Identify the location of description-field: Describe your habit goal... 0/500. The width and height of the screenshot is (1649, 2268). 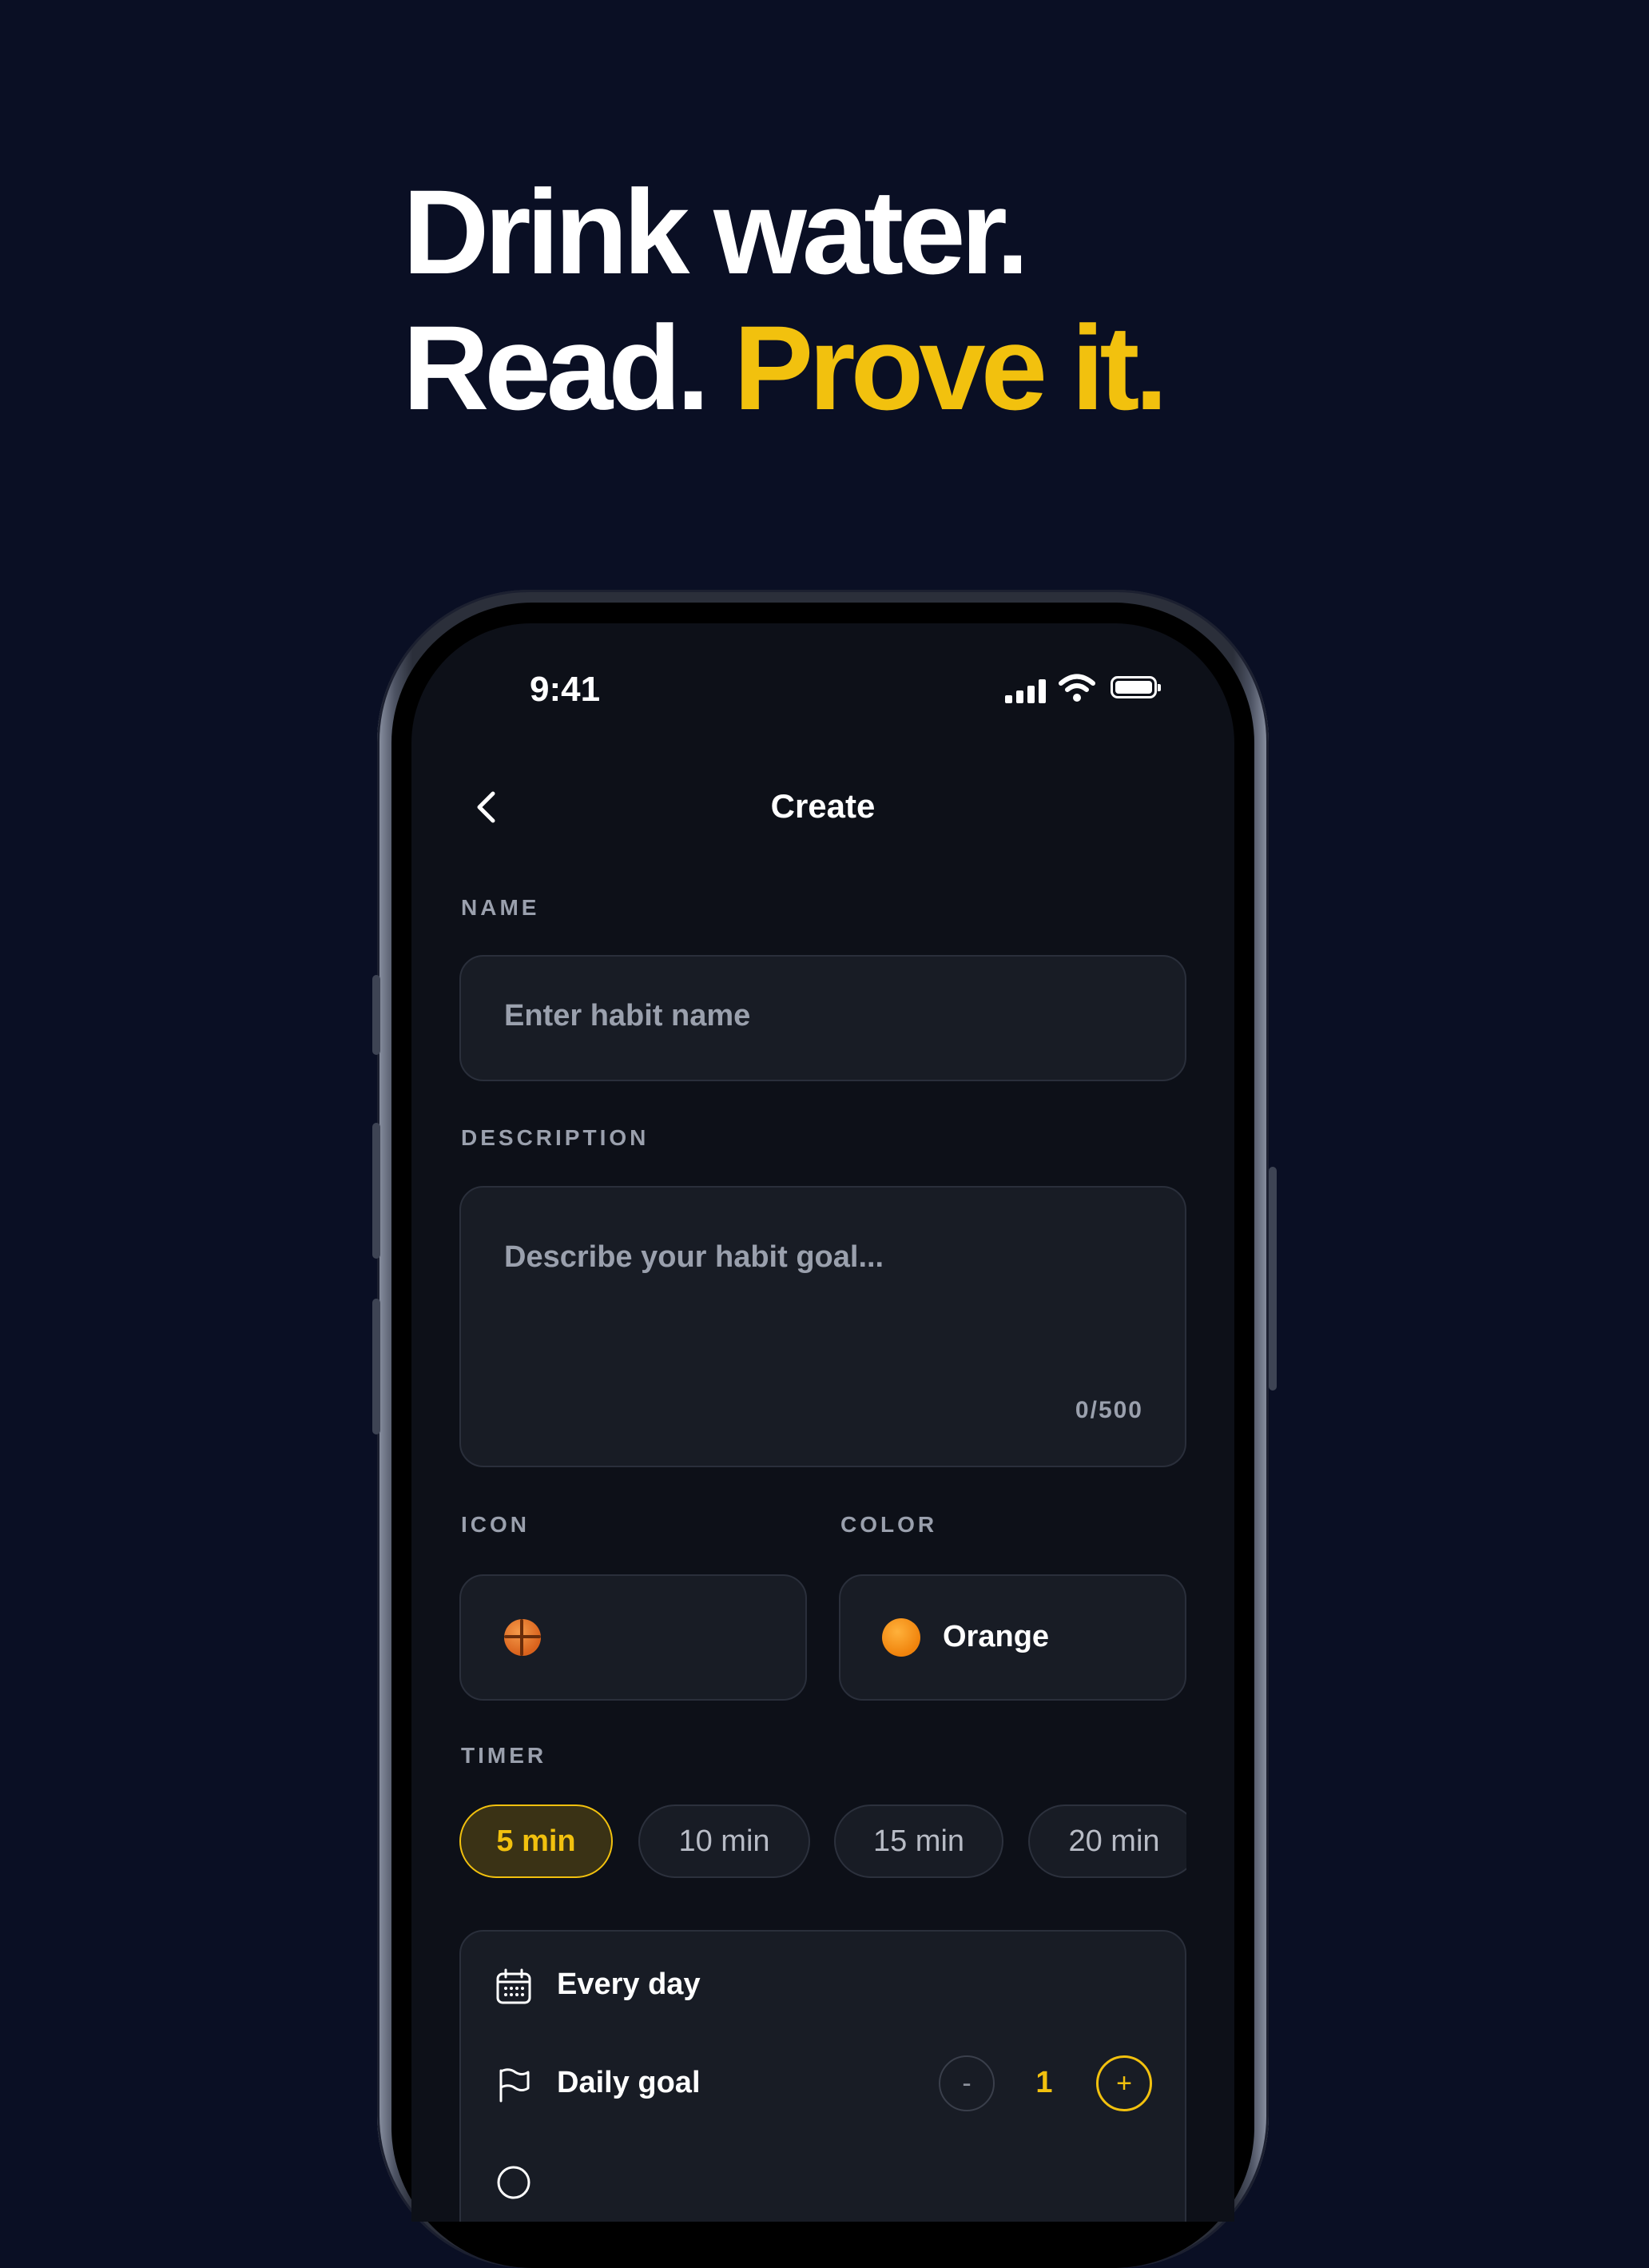
(822, 1326).